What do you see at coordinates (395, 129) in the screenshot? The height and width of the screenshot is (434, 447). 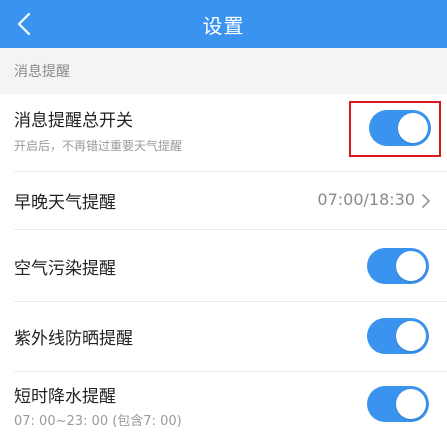 I see `highlight-box` at bounding box center [395, 129].